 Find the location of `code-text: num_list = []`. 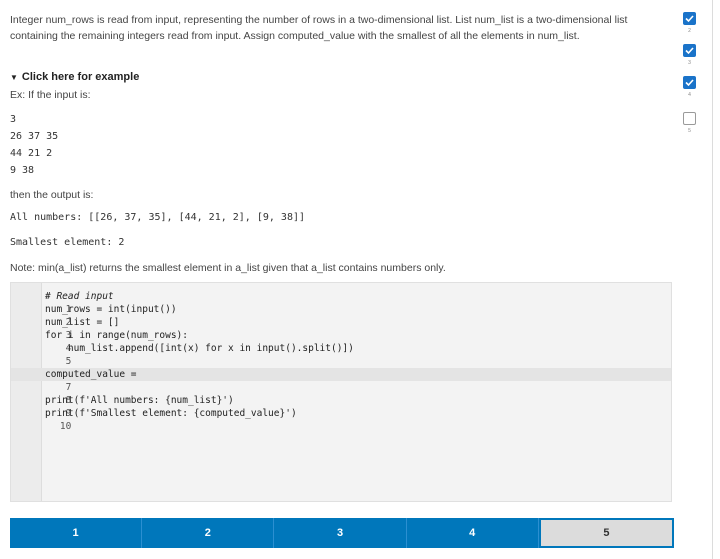

code-text: num_list = [] is located at coordinates (82, 322).